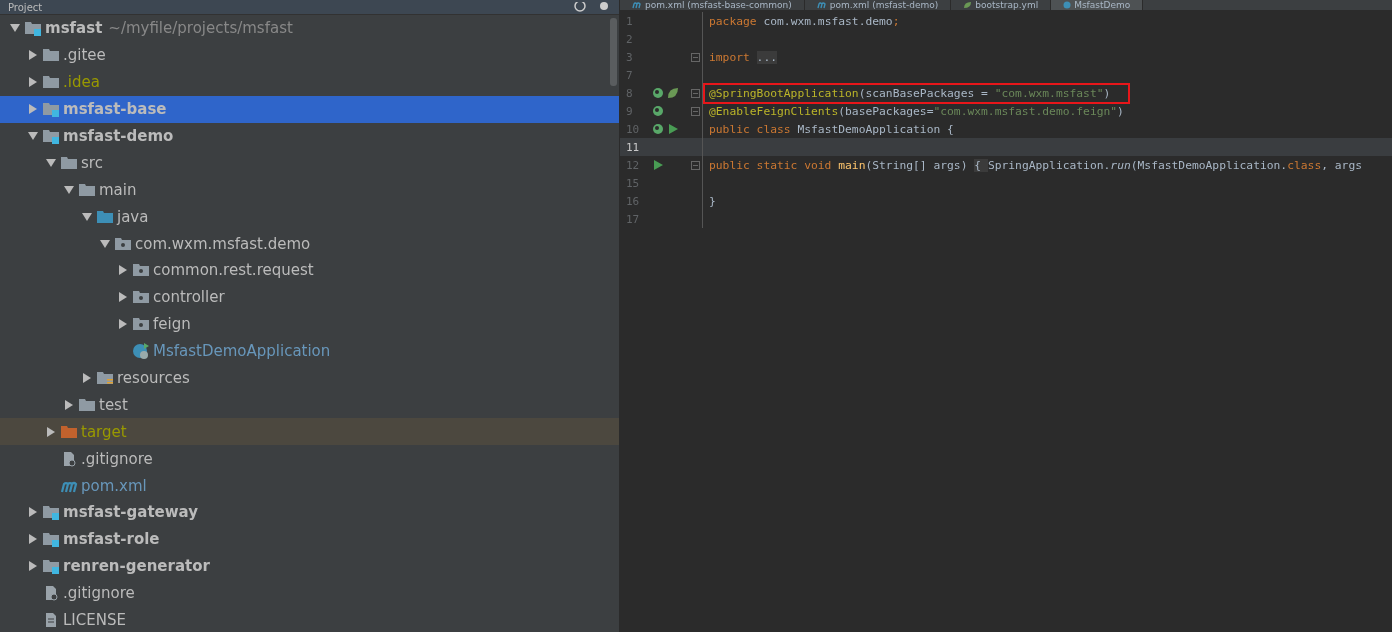 The height and width of the screenshot is (632, 1392). What do you see at coordinates (94, 620) in the screenshot?
I see `item-label: LICENSE` at bounding box center [94, 620].